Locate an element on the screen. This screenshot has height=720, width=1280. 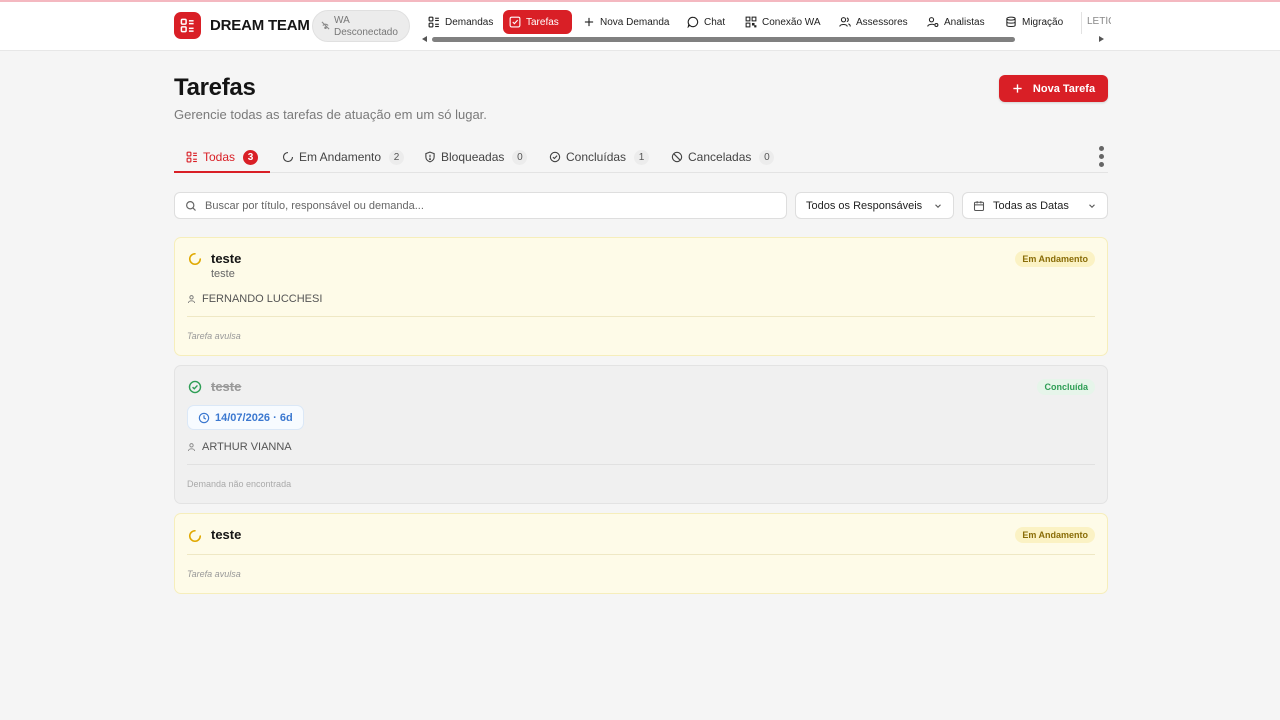
tab-canceladas: Canceladas 0 is located at coordinates (723, 157).